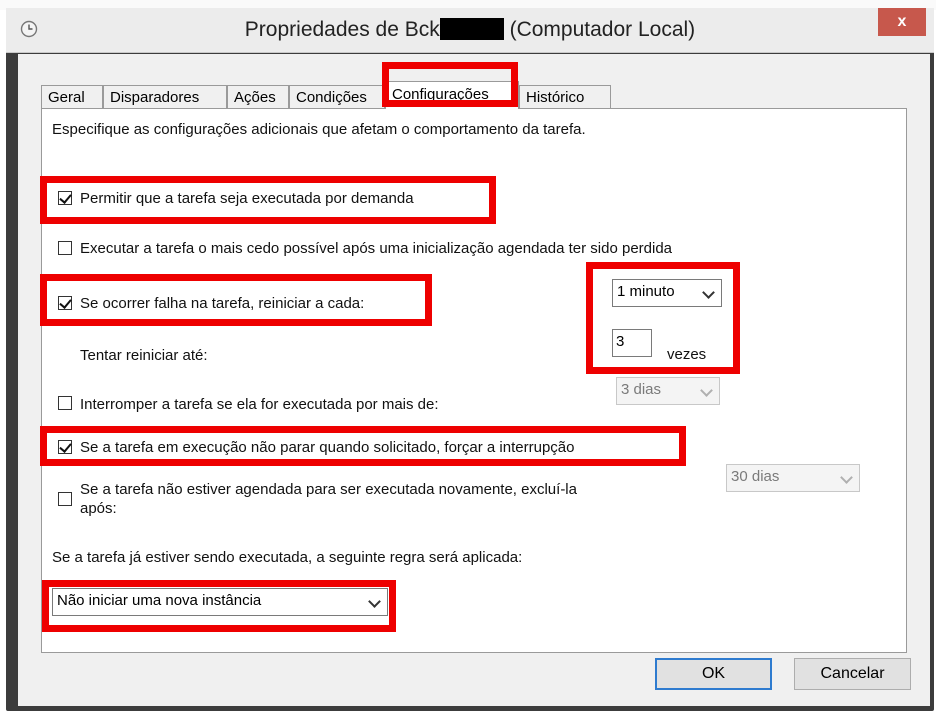  I want to click on highlight-box-running-rule, so click(219, 606).